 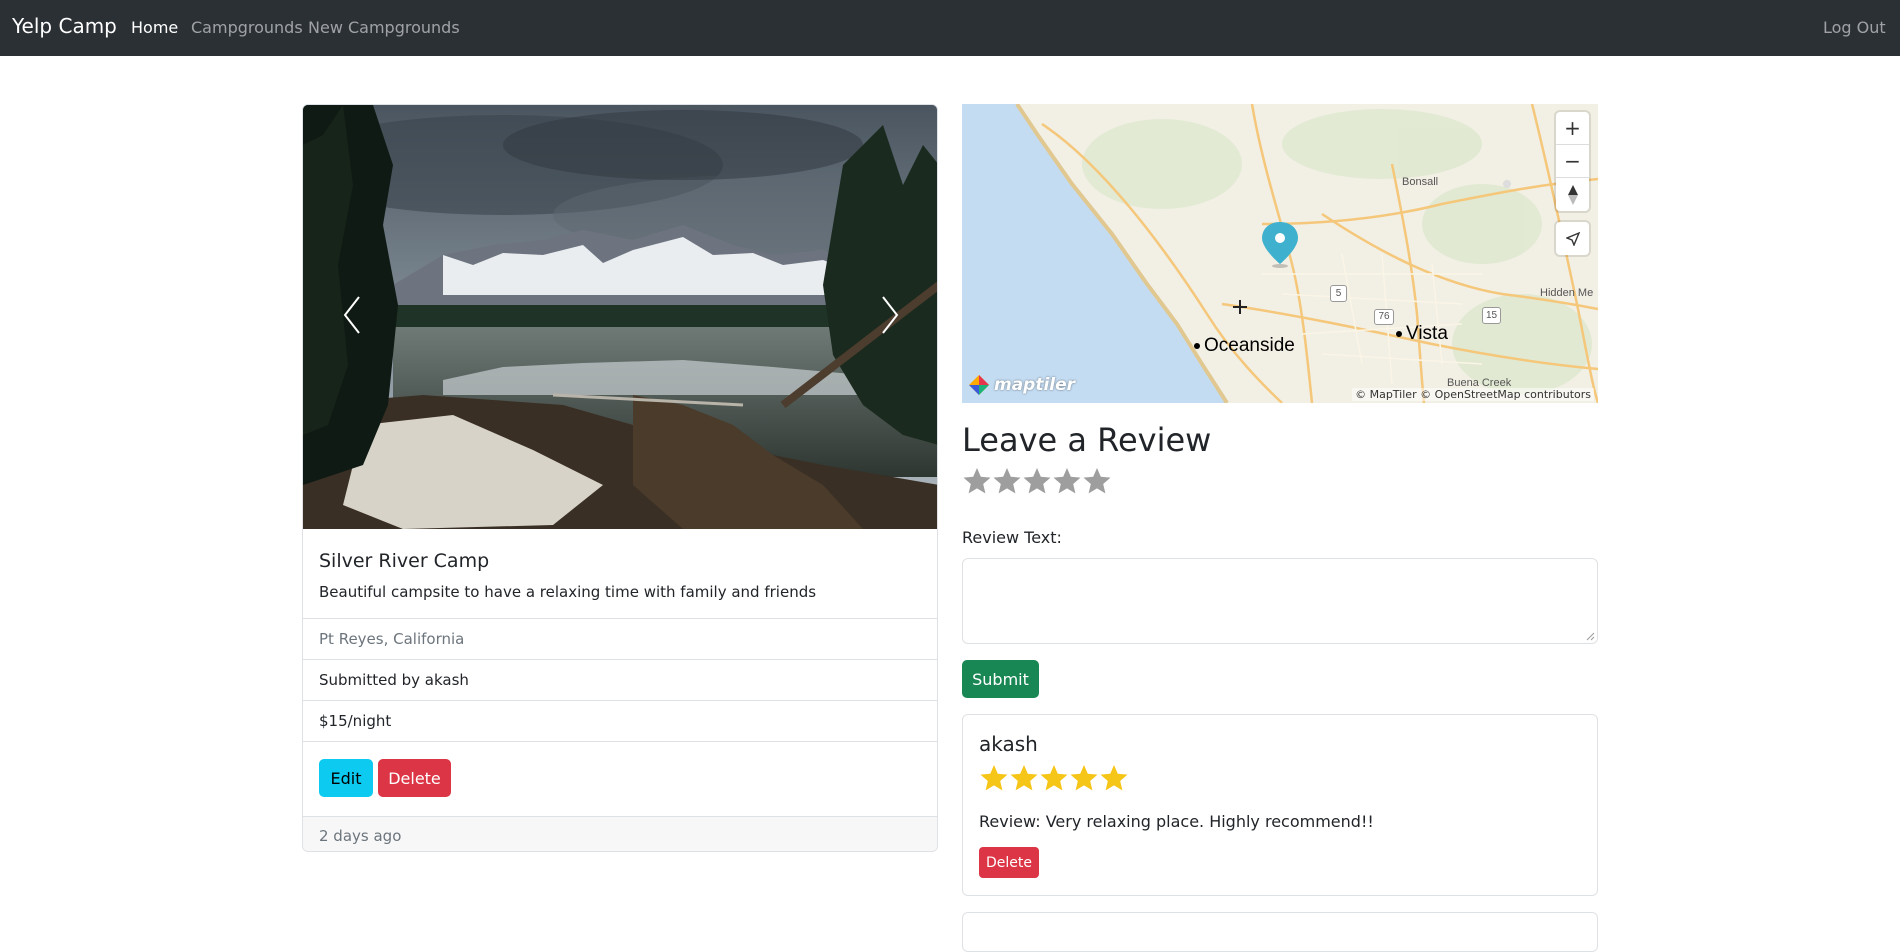 I want to click on location-arrow-icon, so click(x=1572, y=238).